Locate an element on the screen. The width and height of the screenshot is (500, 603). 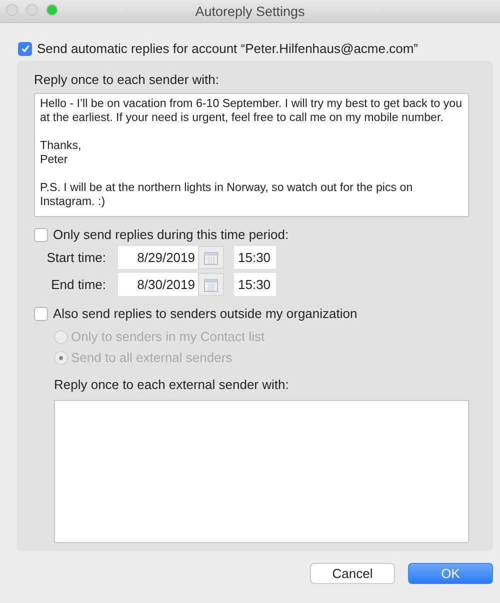
window-minimize-button is located at coordinates (32, 10).